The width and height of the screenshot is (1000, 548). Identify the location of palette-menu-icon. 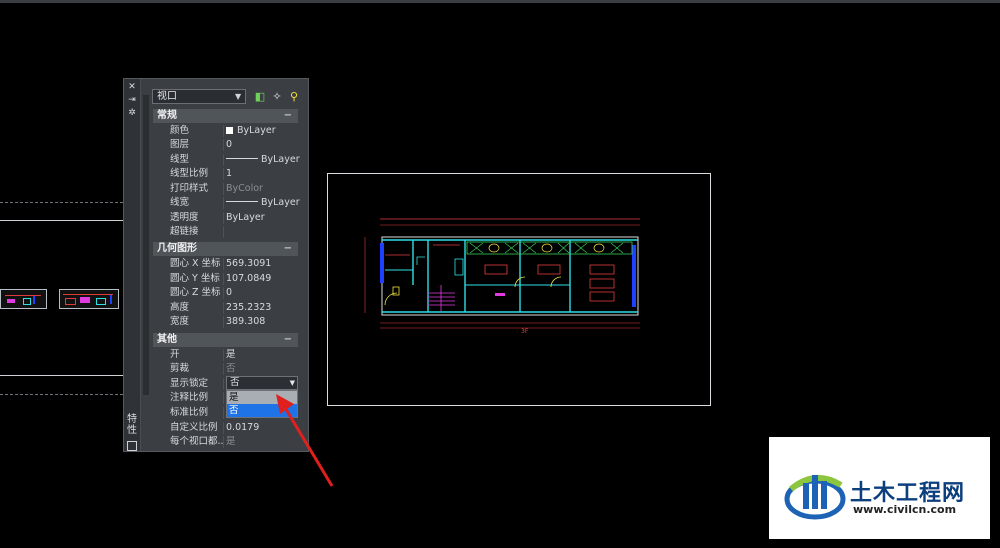
(132, 446).